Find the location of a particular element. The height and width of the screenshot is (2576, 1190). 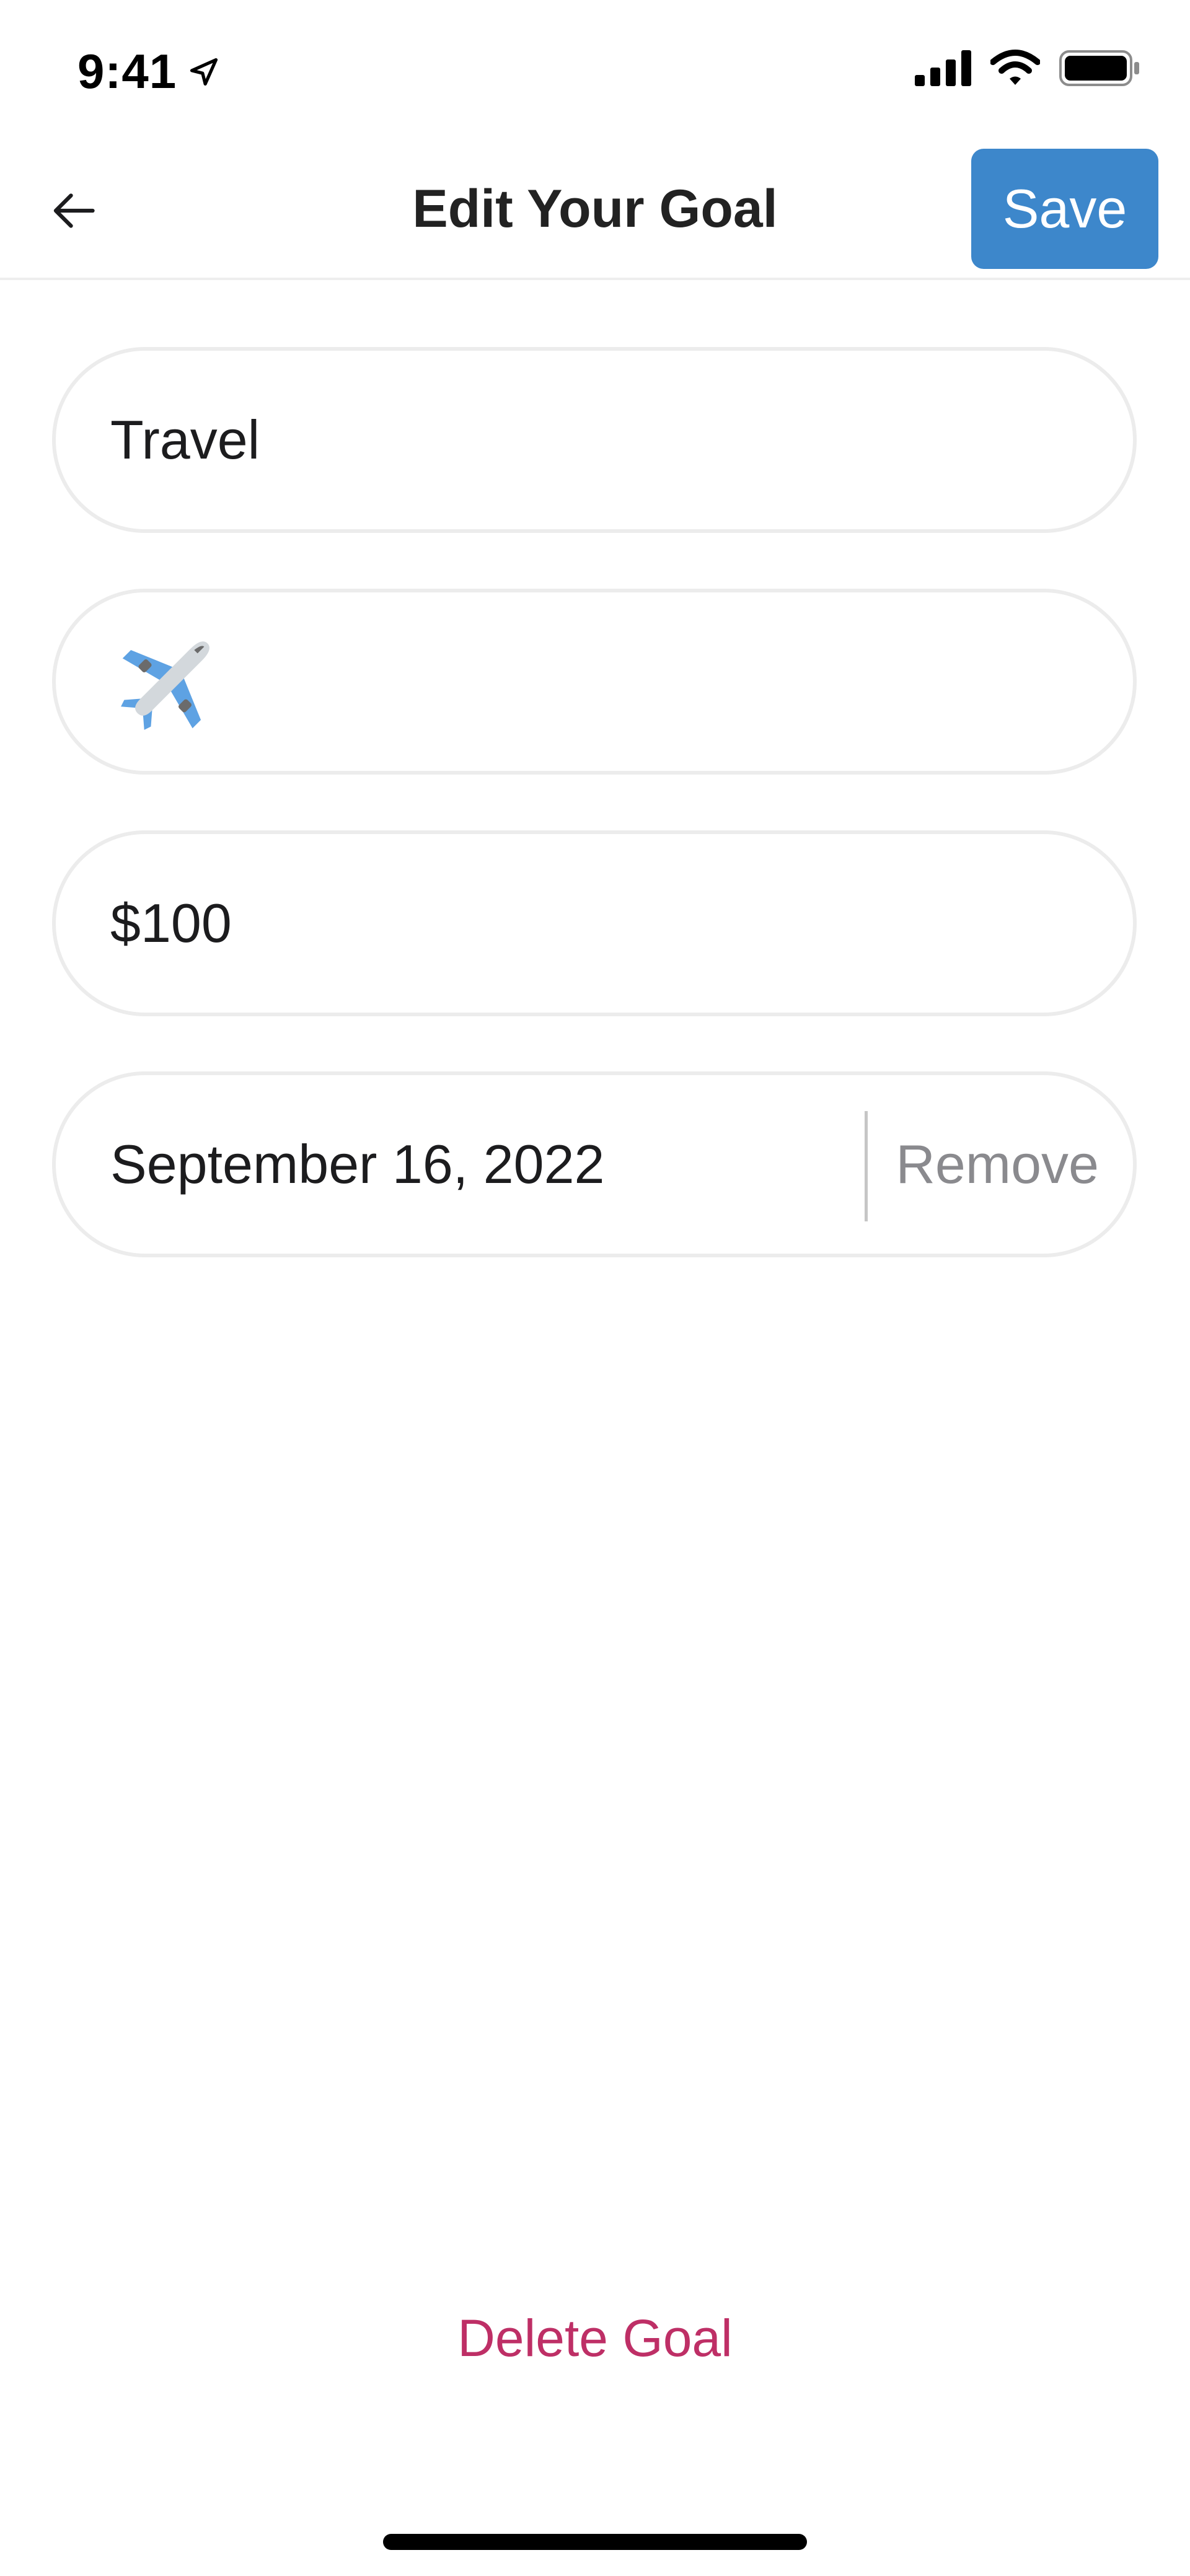

status-time: 9:41 is located at coordinates (148, 71).